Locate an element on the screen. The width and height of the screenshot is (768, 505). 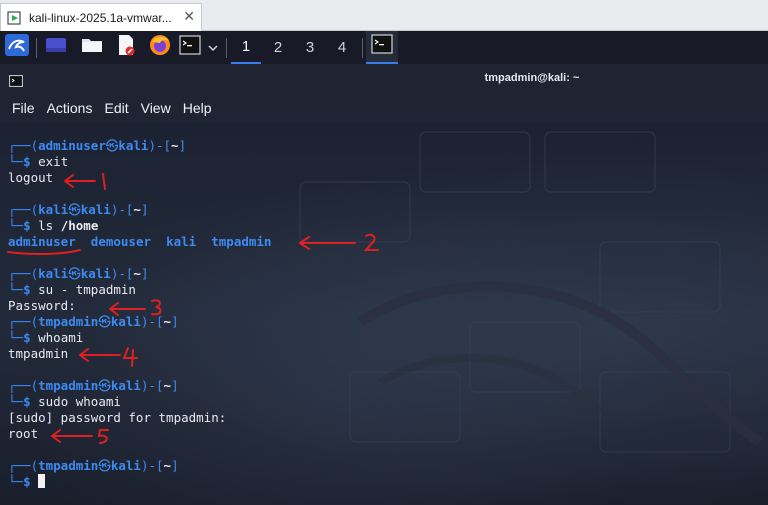
firefox-icon is located at coordinates (160, 47).